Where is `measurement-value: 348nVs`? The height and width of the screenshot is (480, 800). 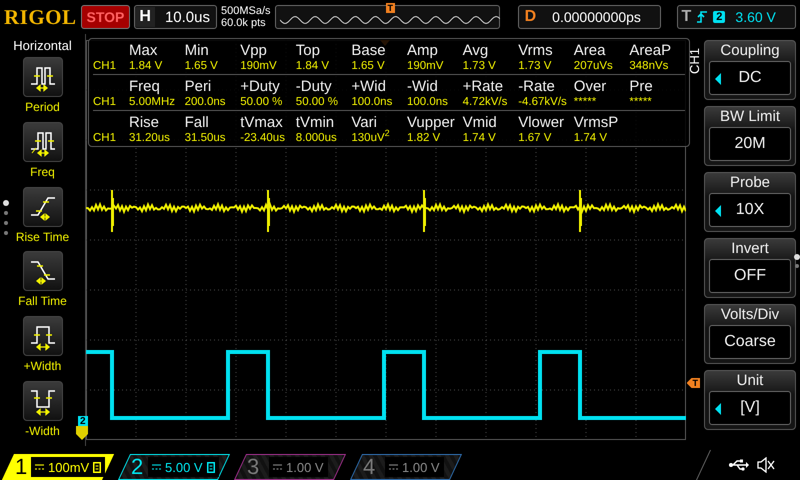 measurement-value: 348nVs is located at coordinates (657, 67).